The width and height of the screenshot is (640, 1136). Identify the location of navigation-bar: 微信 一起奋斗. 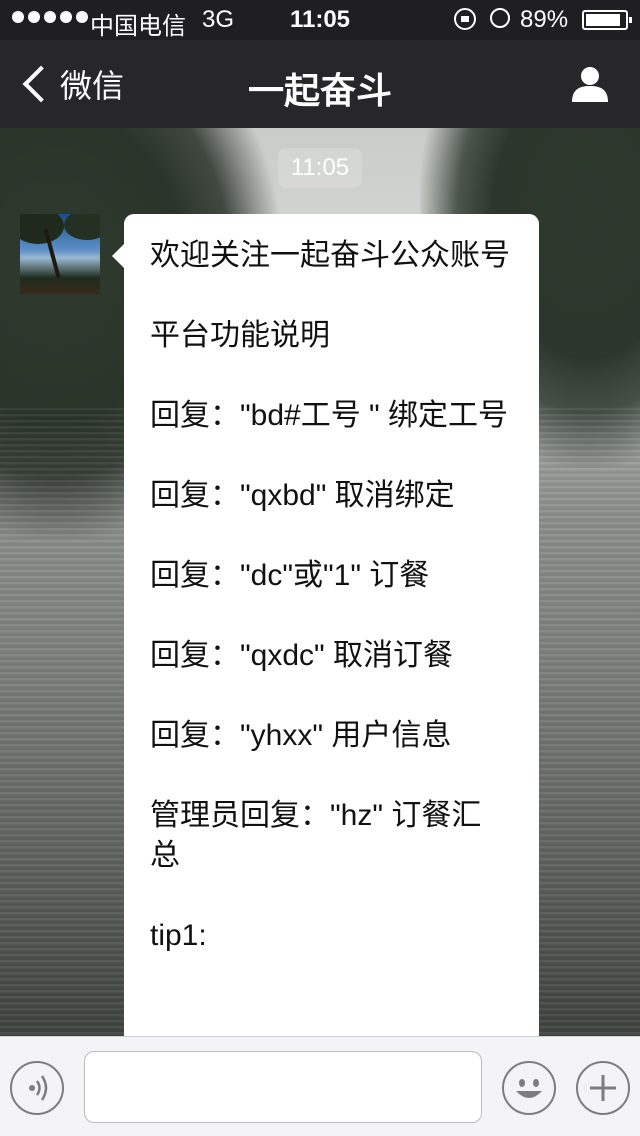
(320, 84).